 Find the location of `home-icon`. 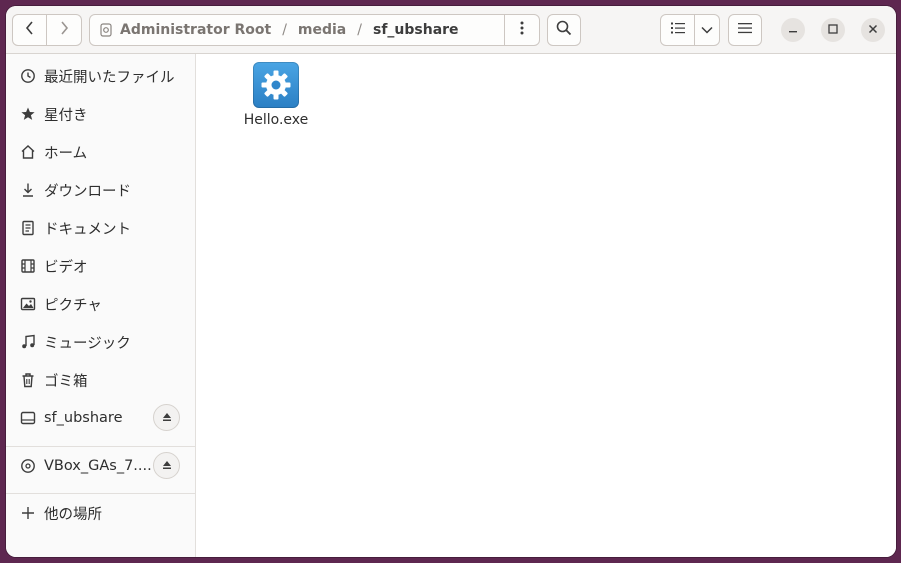

home-icon is located at coordinates (28, 152).